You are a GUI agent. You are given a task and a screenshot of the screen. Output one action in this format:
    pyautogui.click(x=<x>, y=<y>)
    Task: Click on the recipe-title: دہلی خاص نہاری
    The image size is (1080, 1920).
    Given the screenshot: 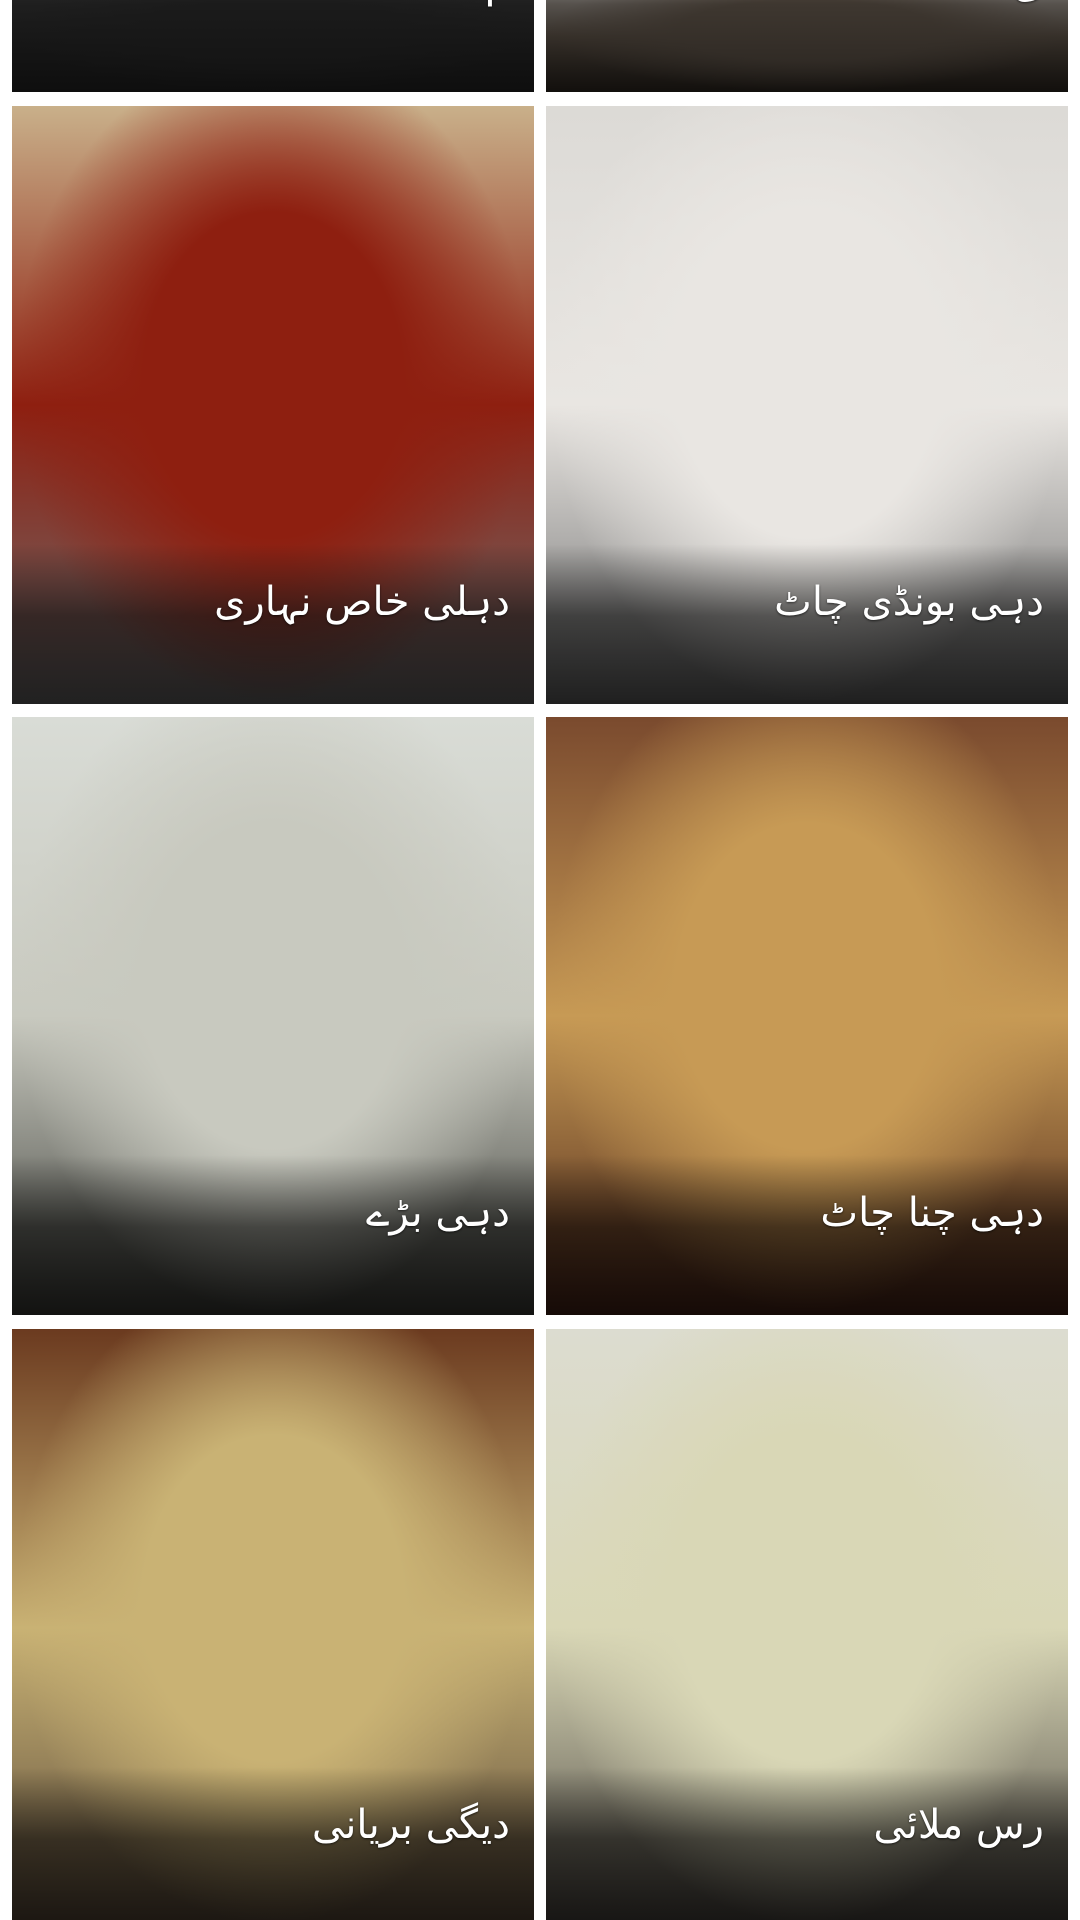 What is the action you would take?
    pyautogui.click(x=362, y=602)
    